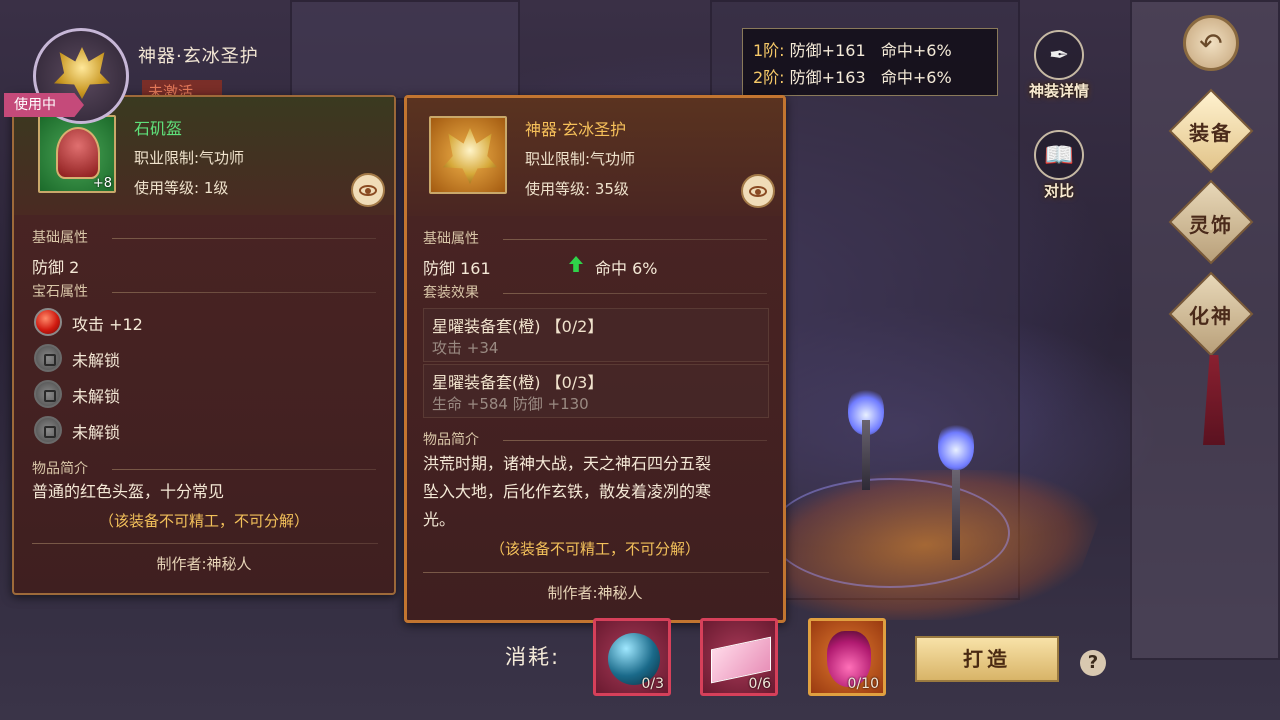 The width and height of the screenshot is (1280, 720). I want to click on feather-icon: ✒, so click(1059, 55).